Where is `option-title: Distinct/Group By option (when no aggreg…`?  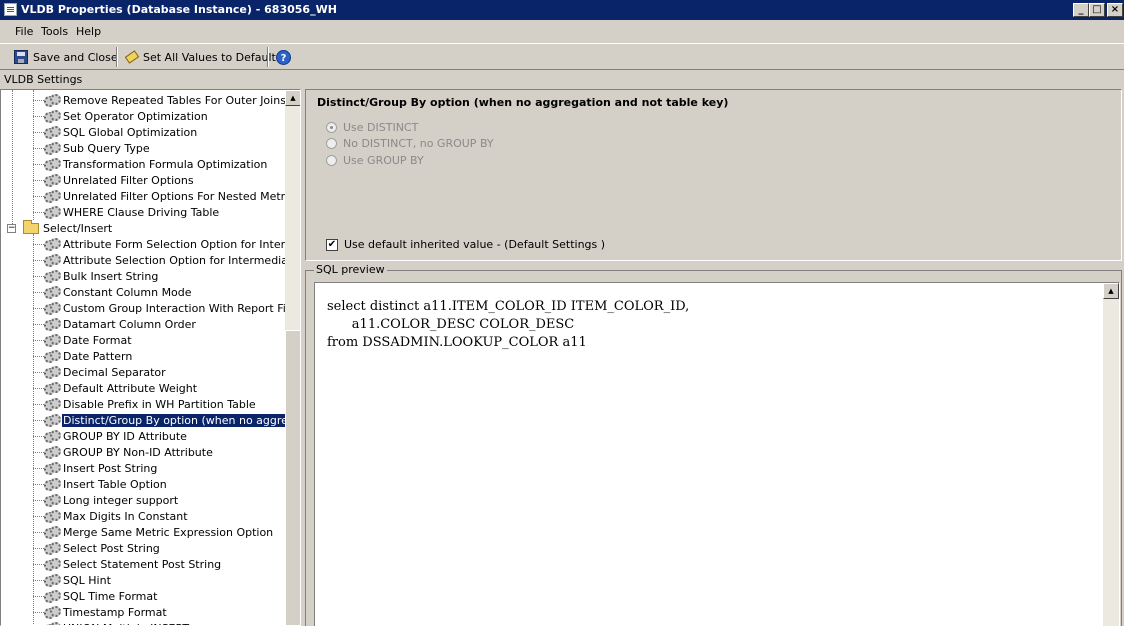 option-title: Distinct/Group By option (when no aggreg… is located at coordinates (523, 102).